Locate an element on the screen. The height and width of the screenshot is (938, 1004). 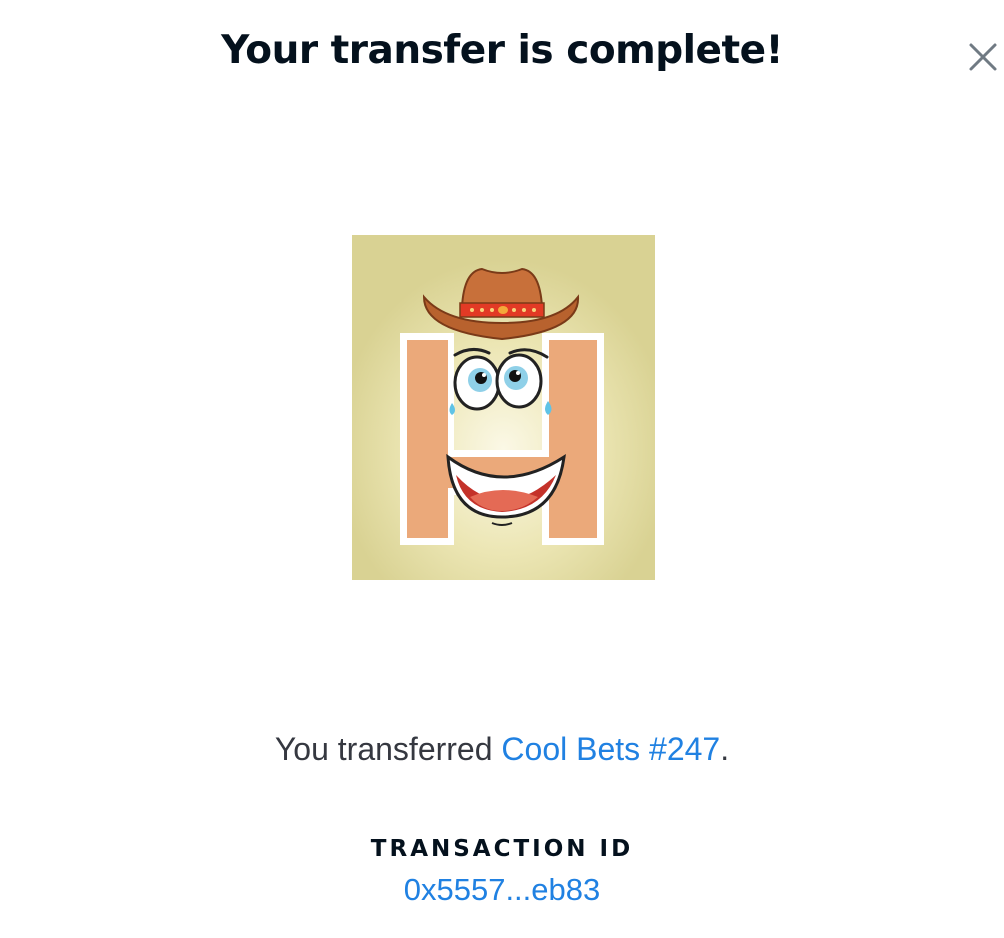
message-prefix: You transferred is located at coordinates (388, 749).